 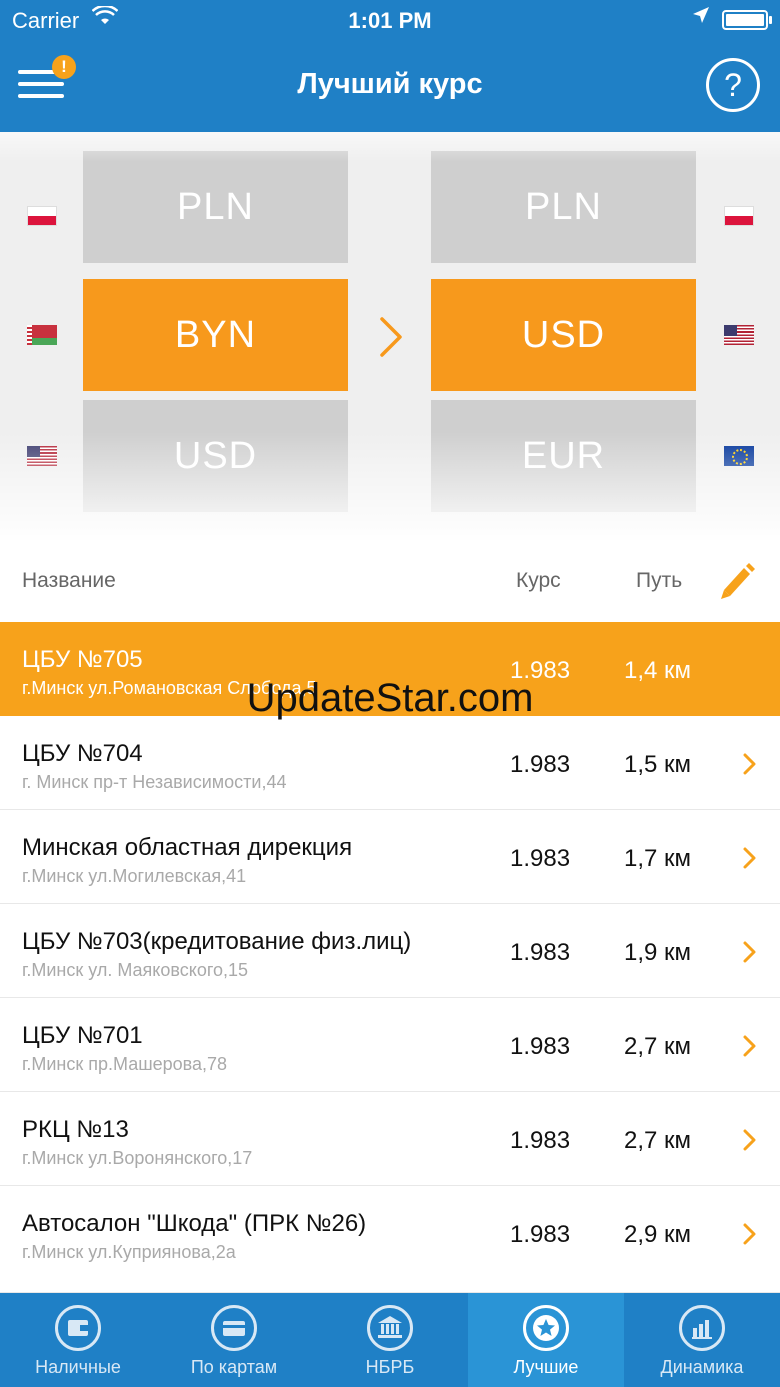 I want to click on from-currency-option: USD, so click(x=215, y=456).